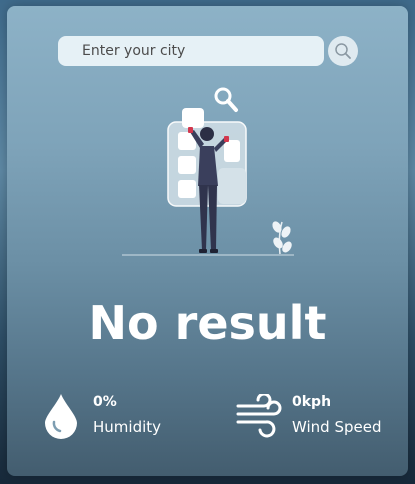  I want to click on no-result-message: No result, so click(207, 323).